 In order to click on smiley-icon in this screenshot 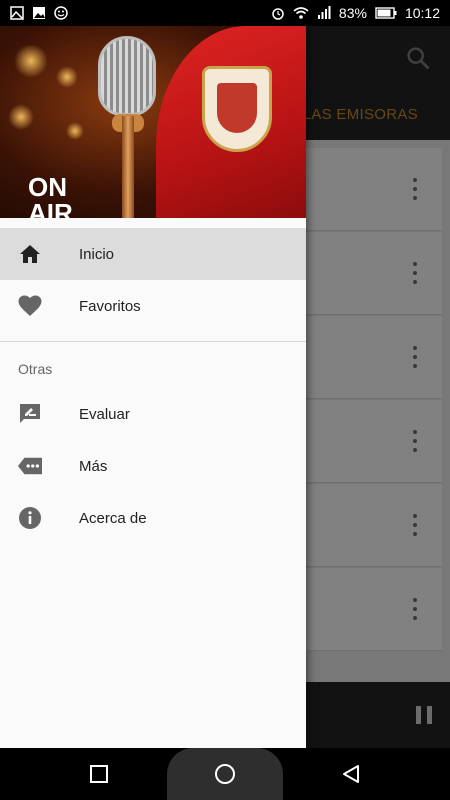, I will do `click(61, 13)`.